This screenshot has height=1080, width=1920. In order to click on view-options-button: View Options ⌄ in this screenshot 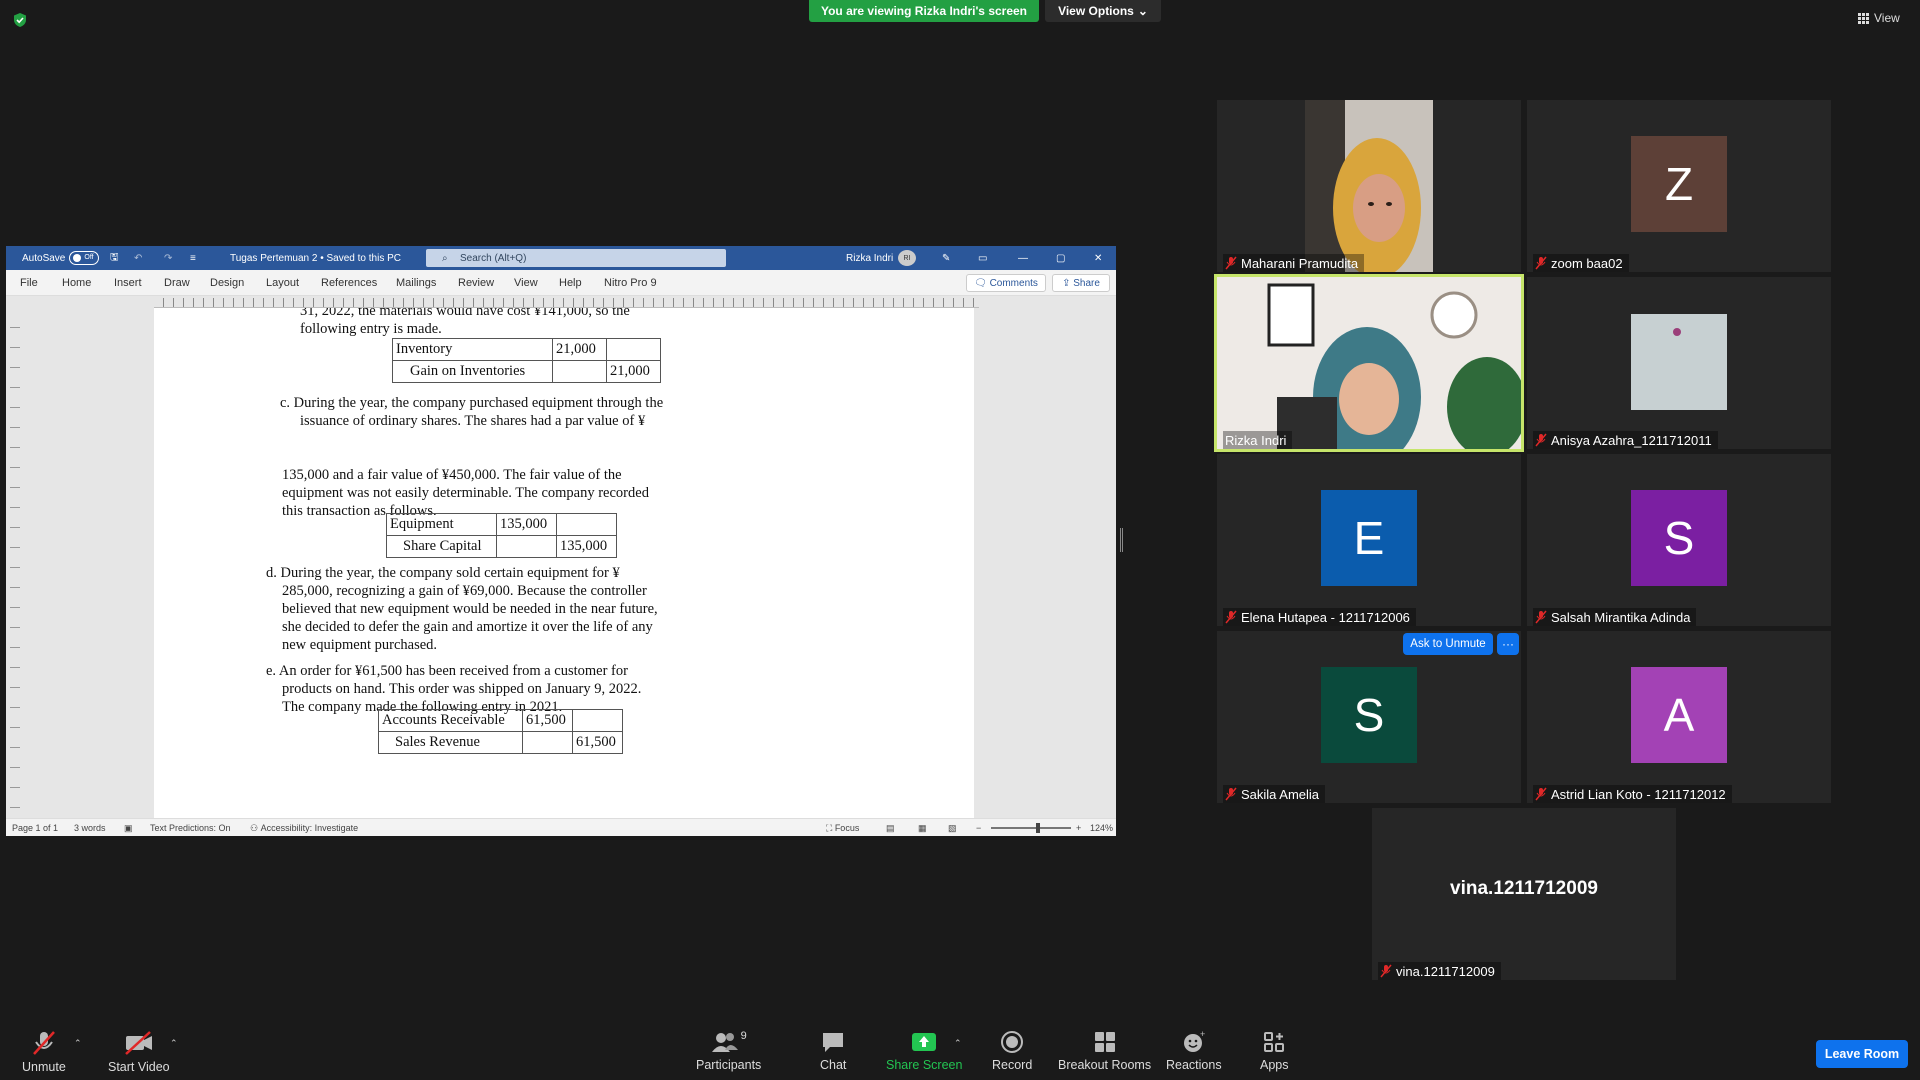, I will do `click(1103, 11)`.